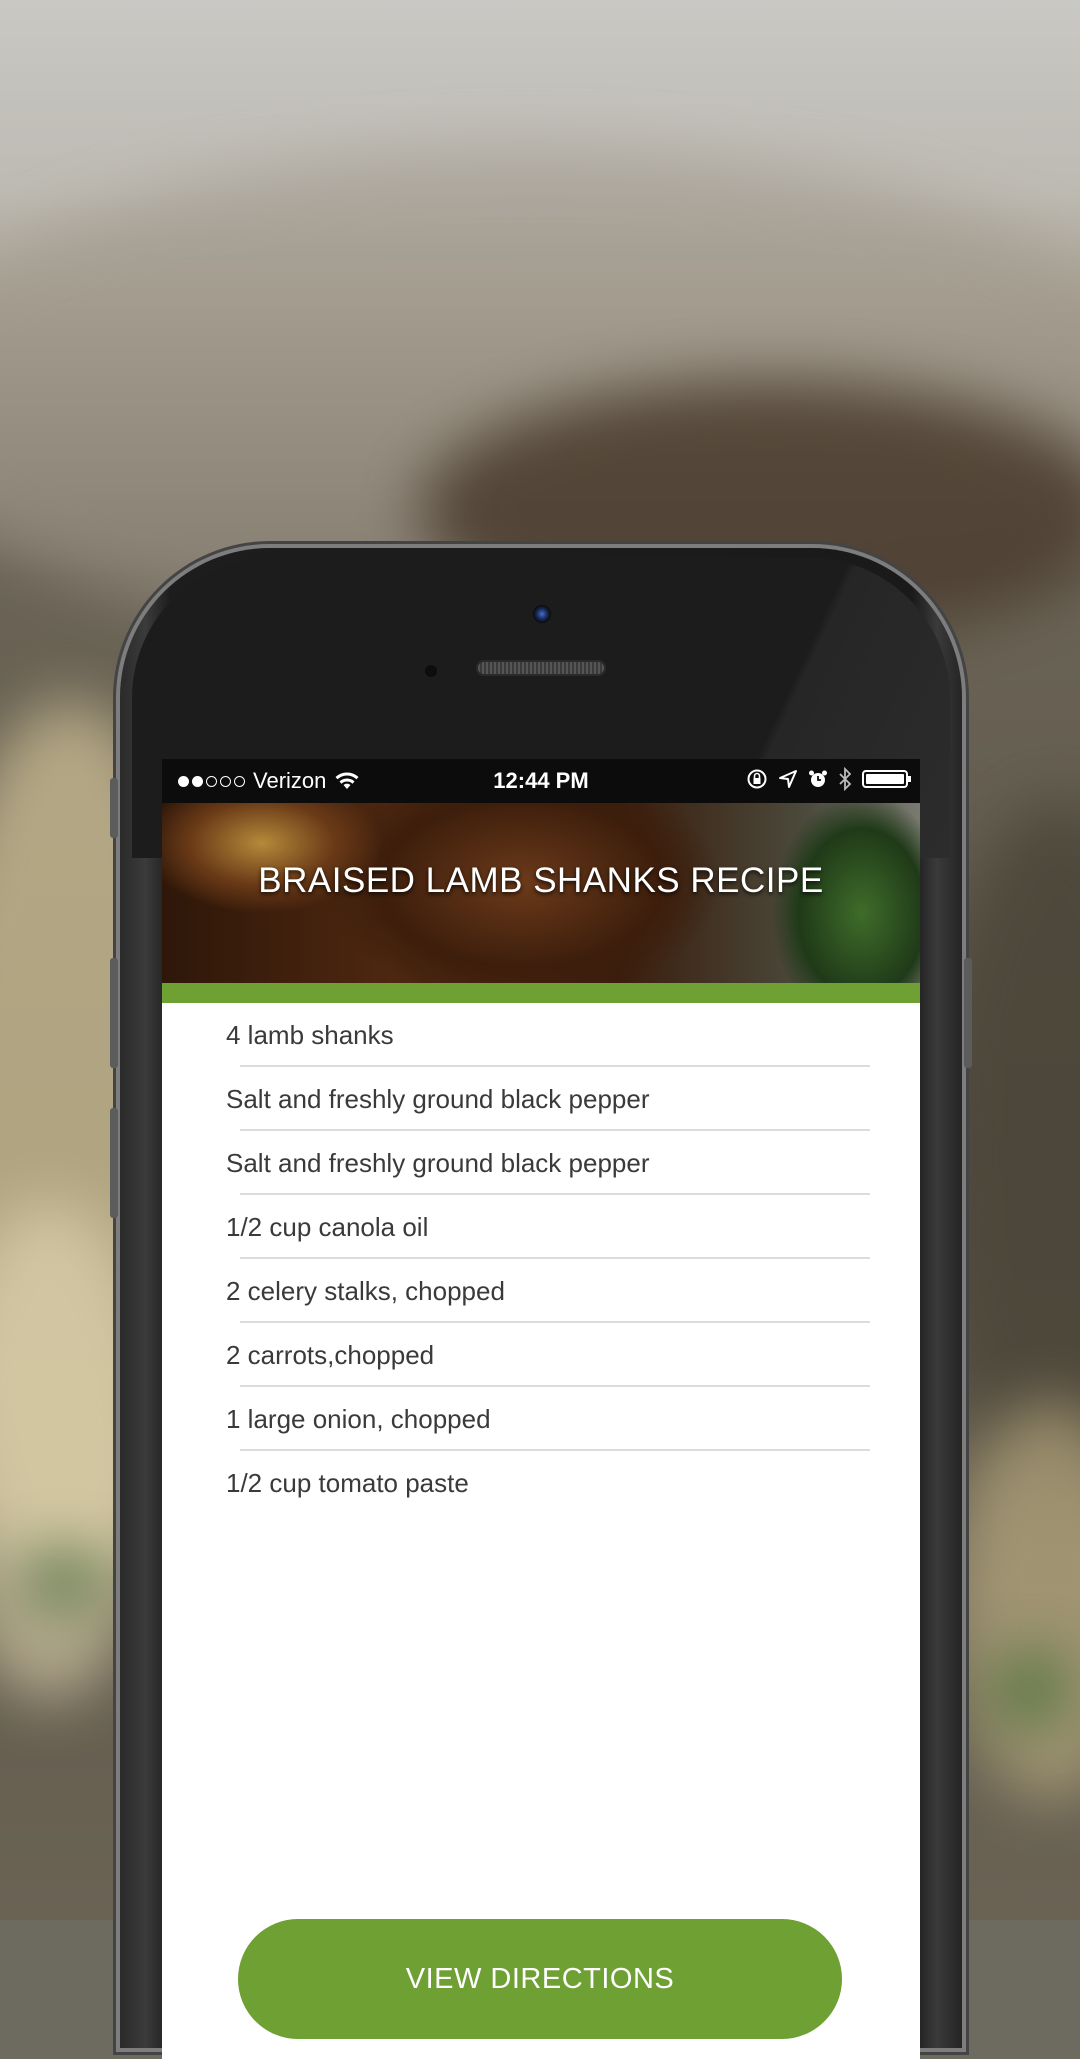  I want to click on ingredient-item: 2 celery stalks, chopped, so click(548, 1291).